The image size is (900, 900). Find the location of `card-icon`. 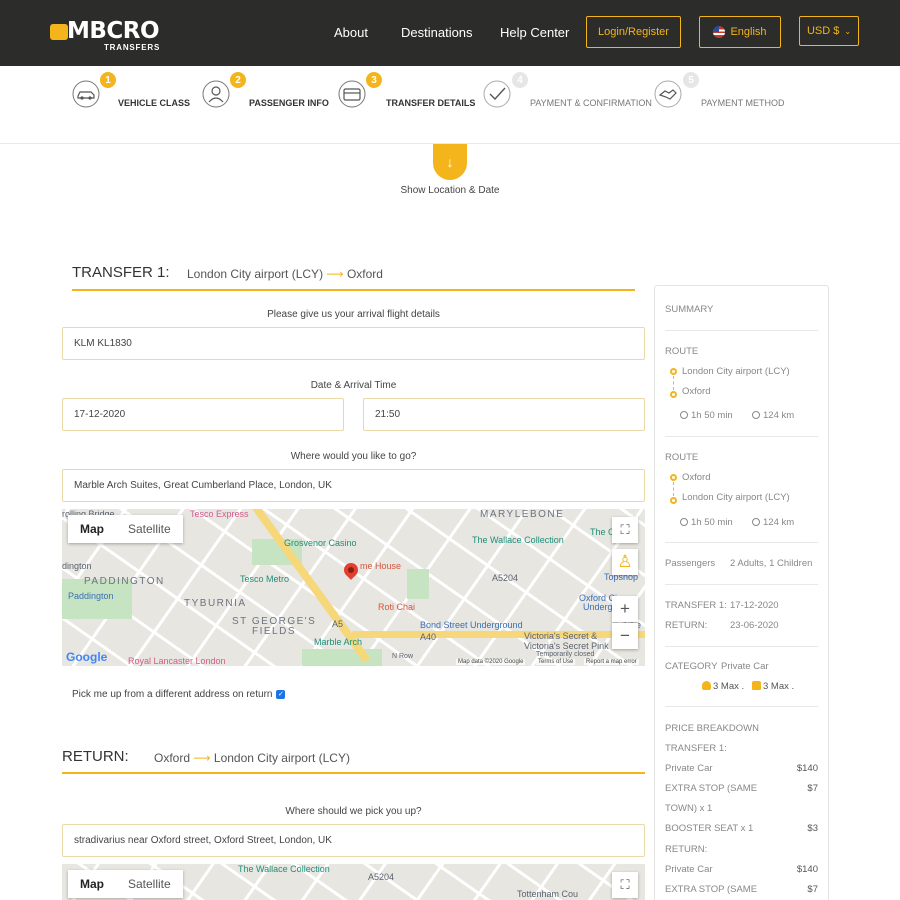

card-icon is located at coordinates (352, 94).